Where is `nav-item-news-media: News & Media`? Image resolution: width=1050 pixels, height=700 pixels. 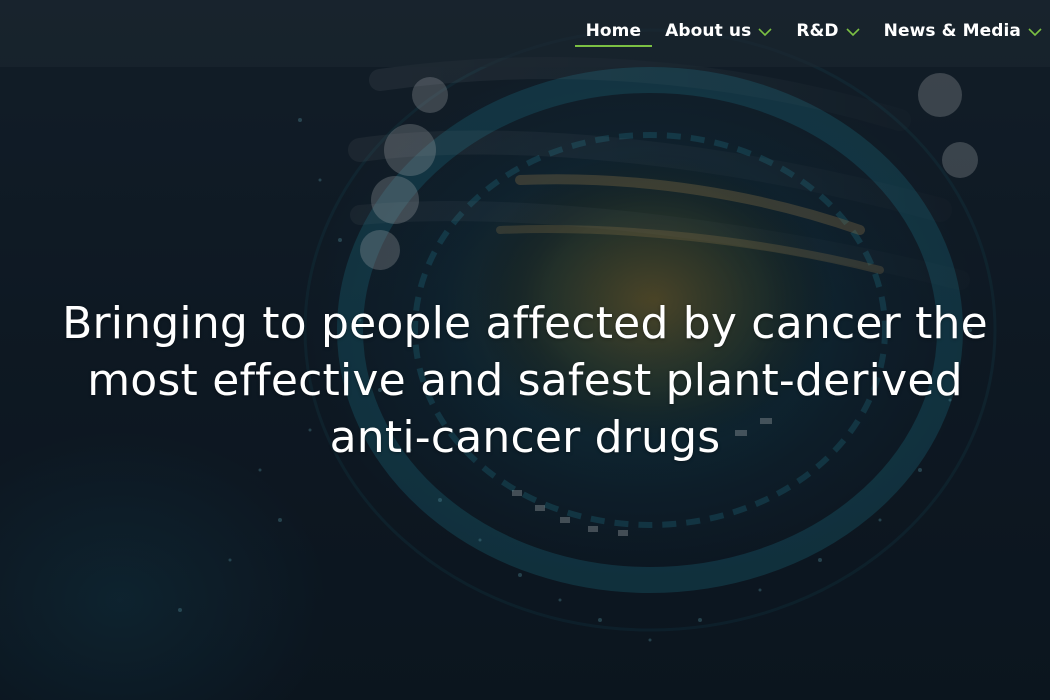 nav-item-news-media: News & Media is located at coordinates (961, 32).